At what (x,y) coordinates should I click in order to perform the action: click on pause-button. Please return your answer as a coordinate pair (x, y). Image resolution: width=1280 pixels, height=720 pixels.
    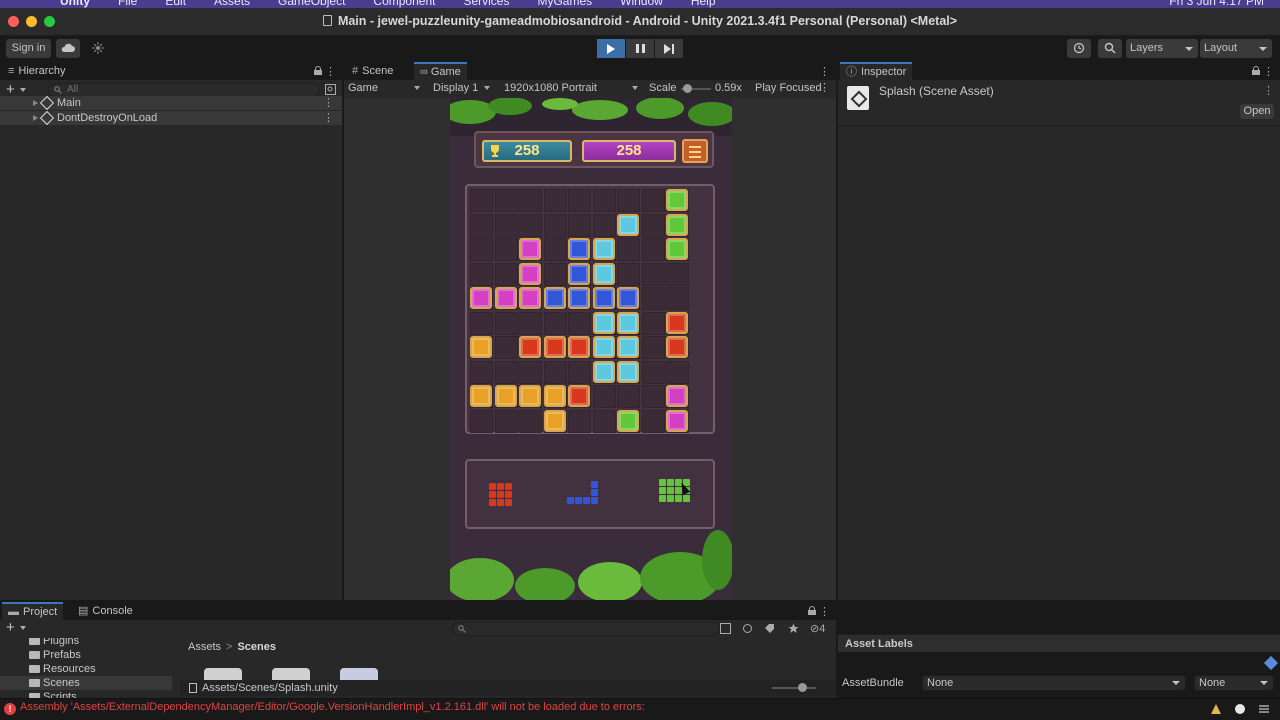
    Looking at the image, I should click on (640, 48).